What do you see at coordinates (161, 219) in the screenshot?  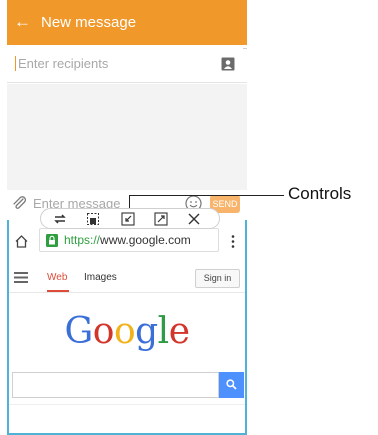 I see `maximize-icon` at bounding box center [161, 219].